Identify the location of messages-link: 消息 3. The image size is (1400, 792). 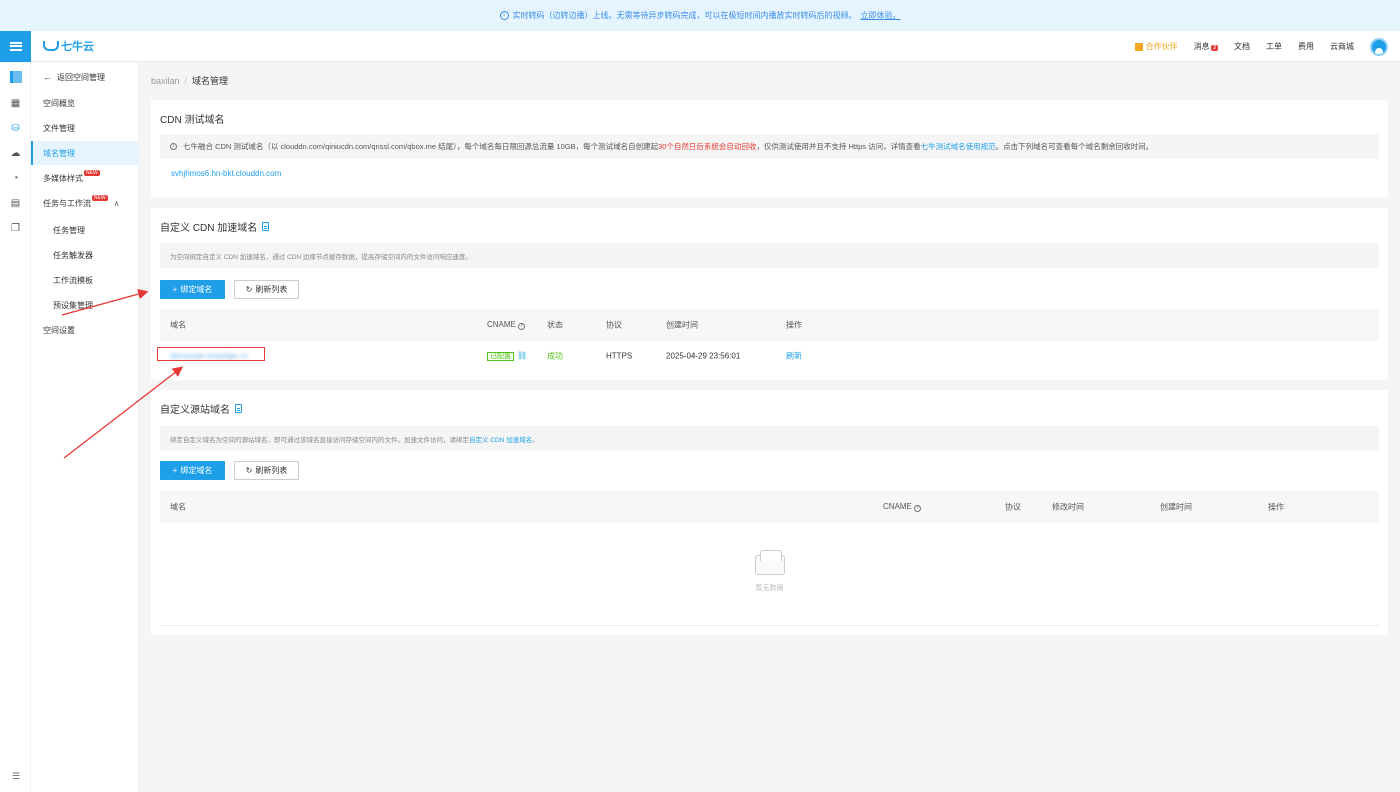
(1206, 46).